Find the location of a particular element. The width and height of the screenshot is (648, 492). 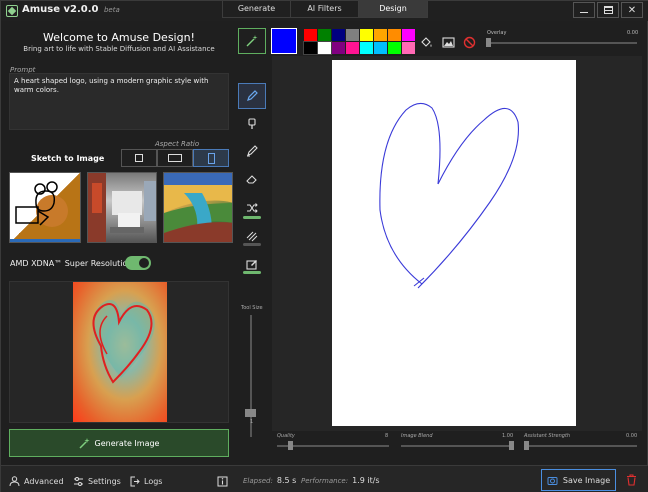

person-icon is located at coordinates (14, 481).